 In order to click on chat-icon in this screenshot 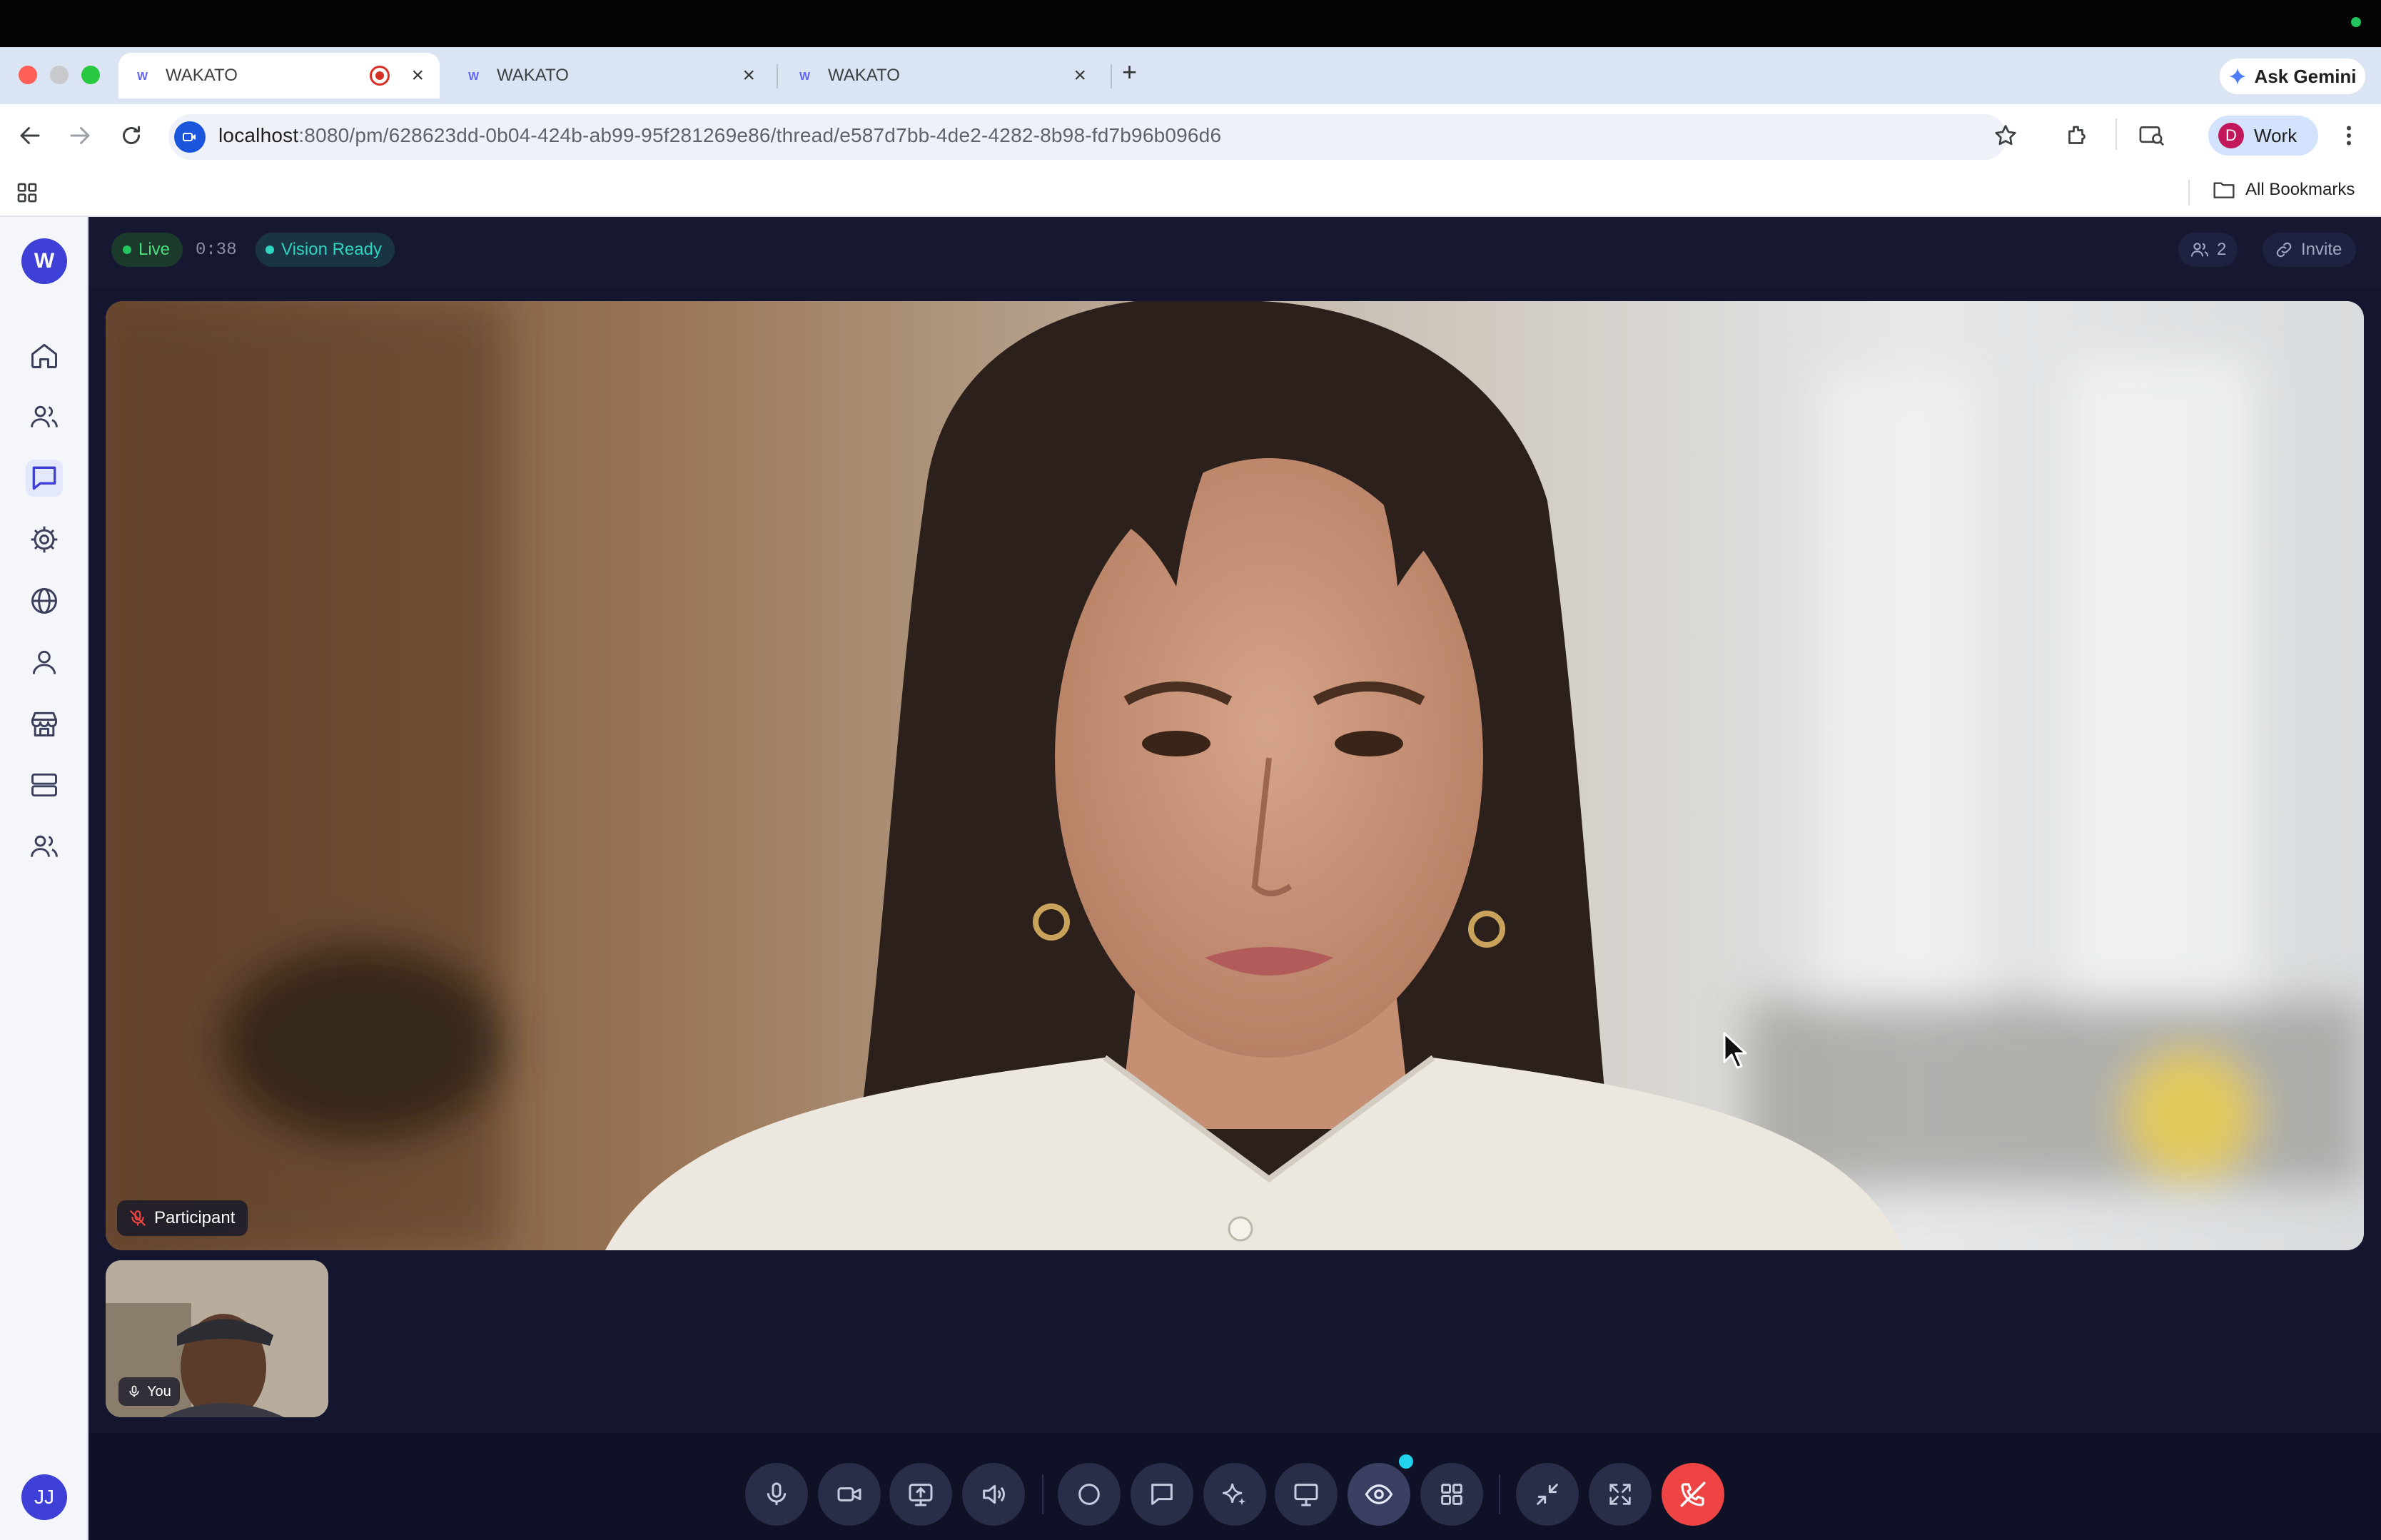, I will do `click(44, 478)`.